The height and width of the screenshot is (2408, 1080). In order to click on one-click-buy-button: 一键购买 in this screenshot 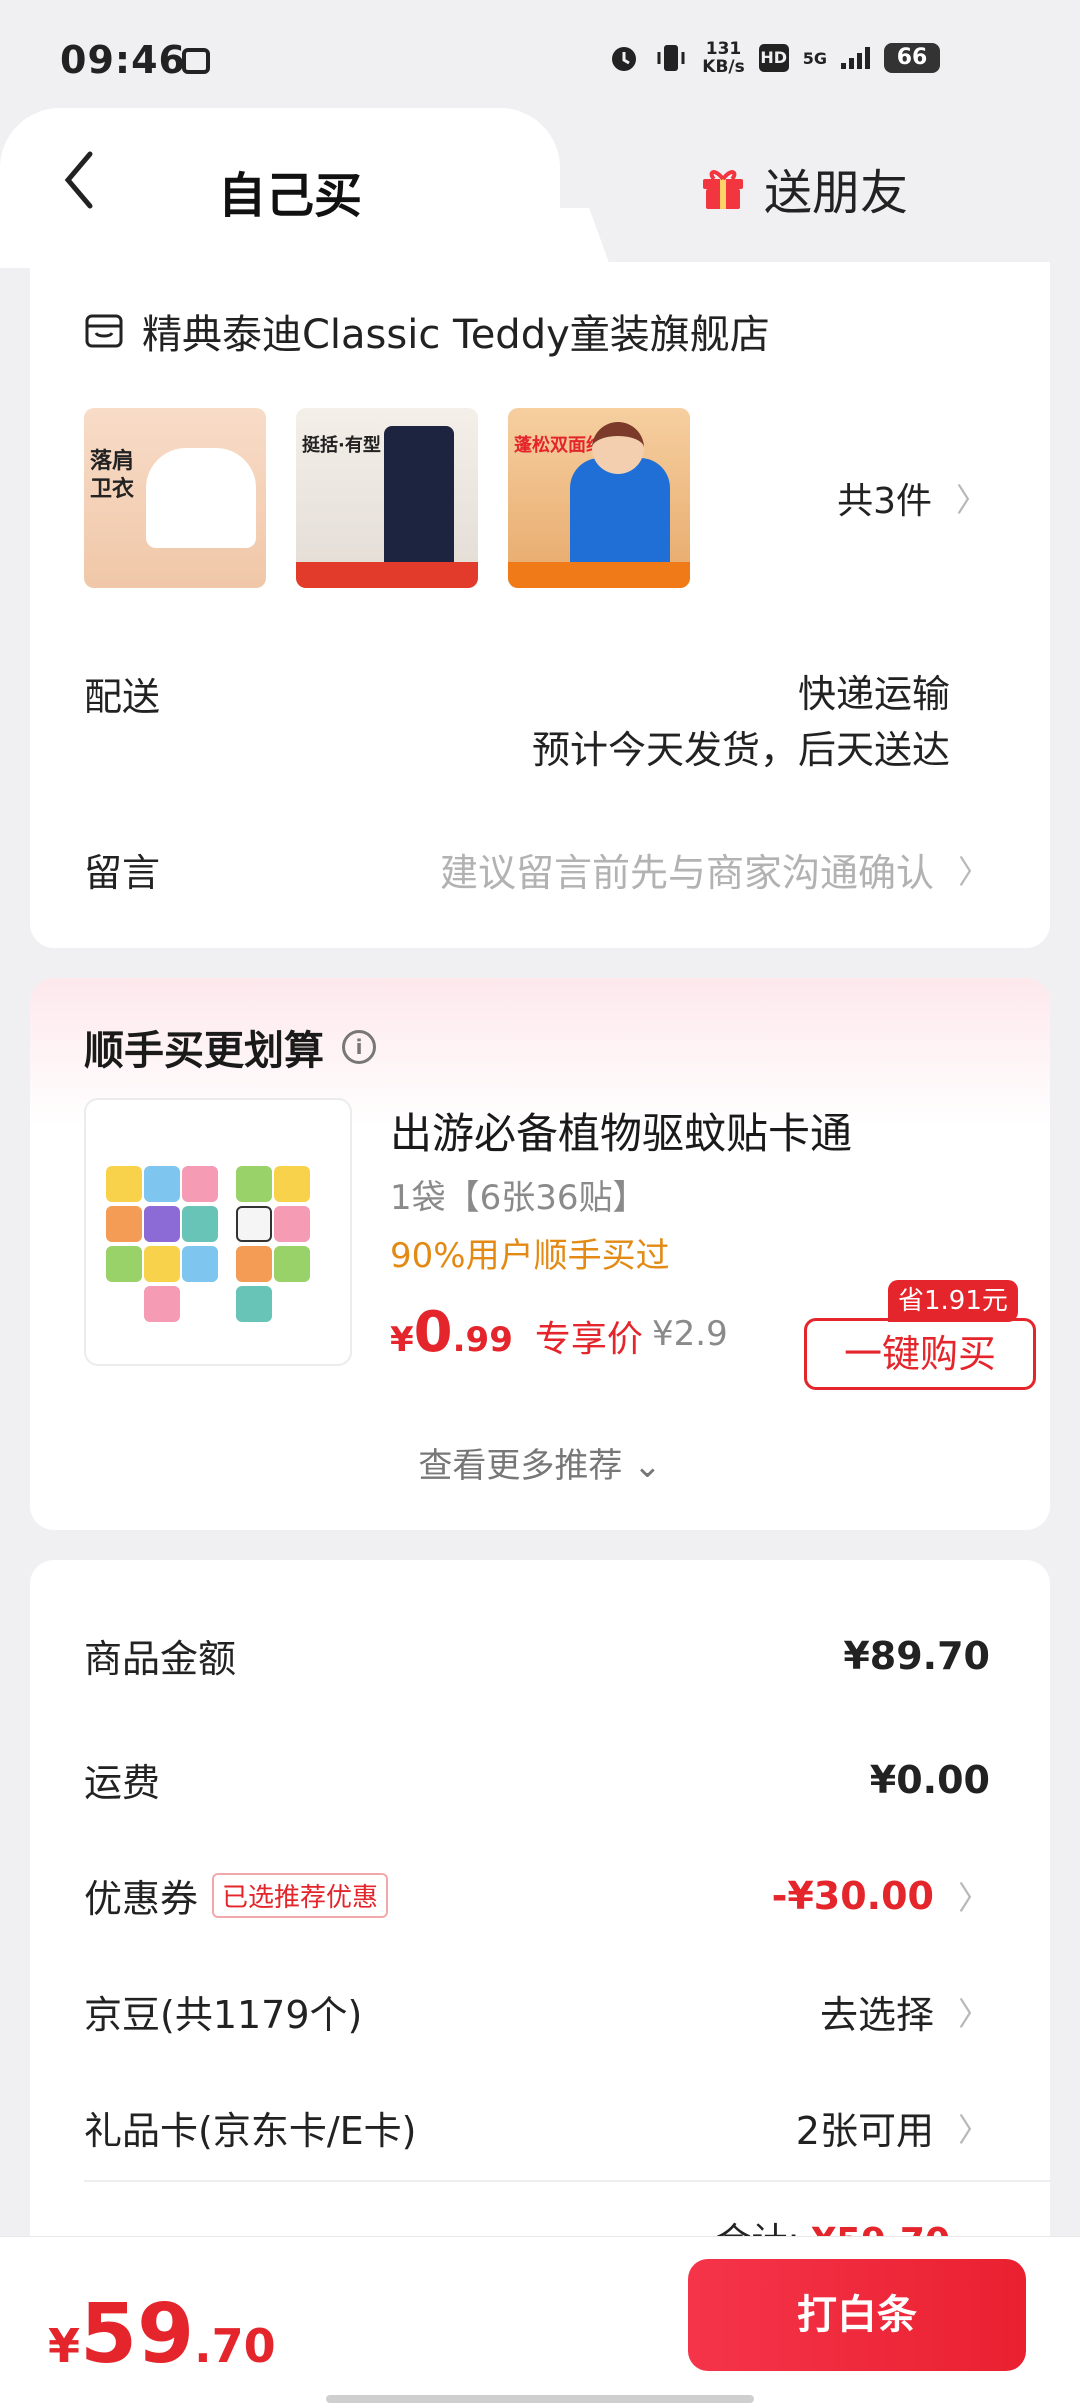, I will do `click(920, 1354)`.